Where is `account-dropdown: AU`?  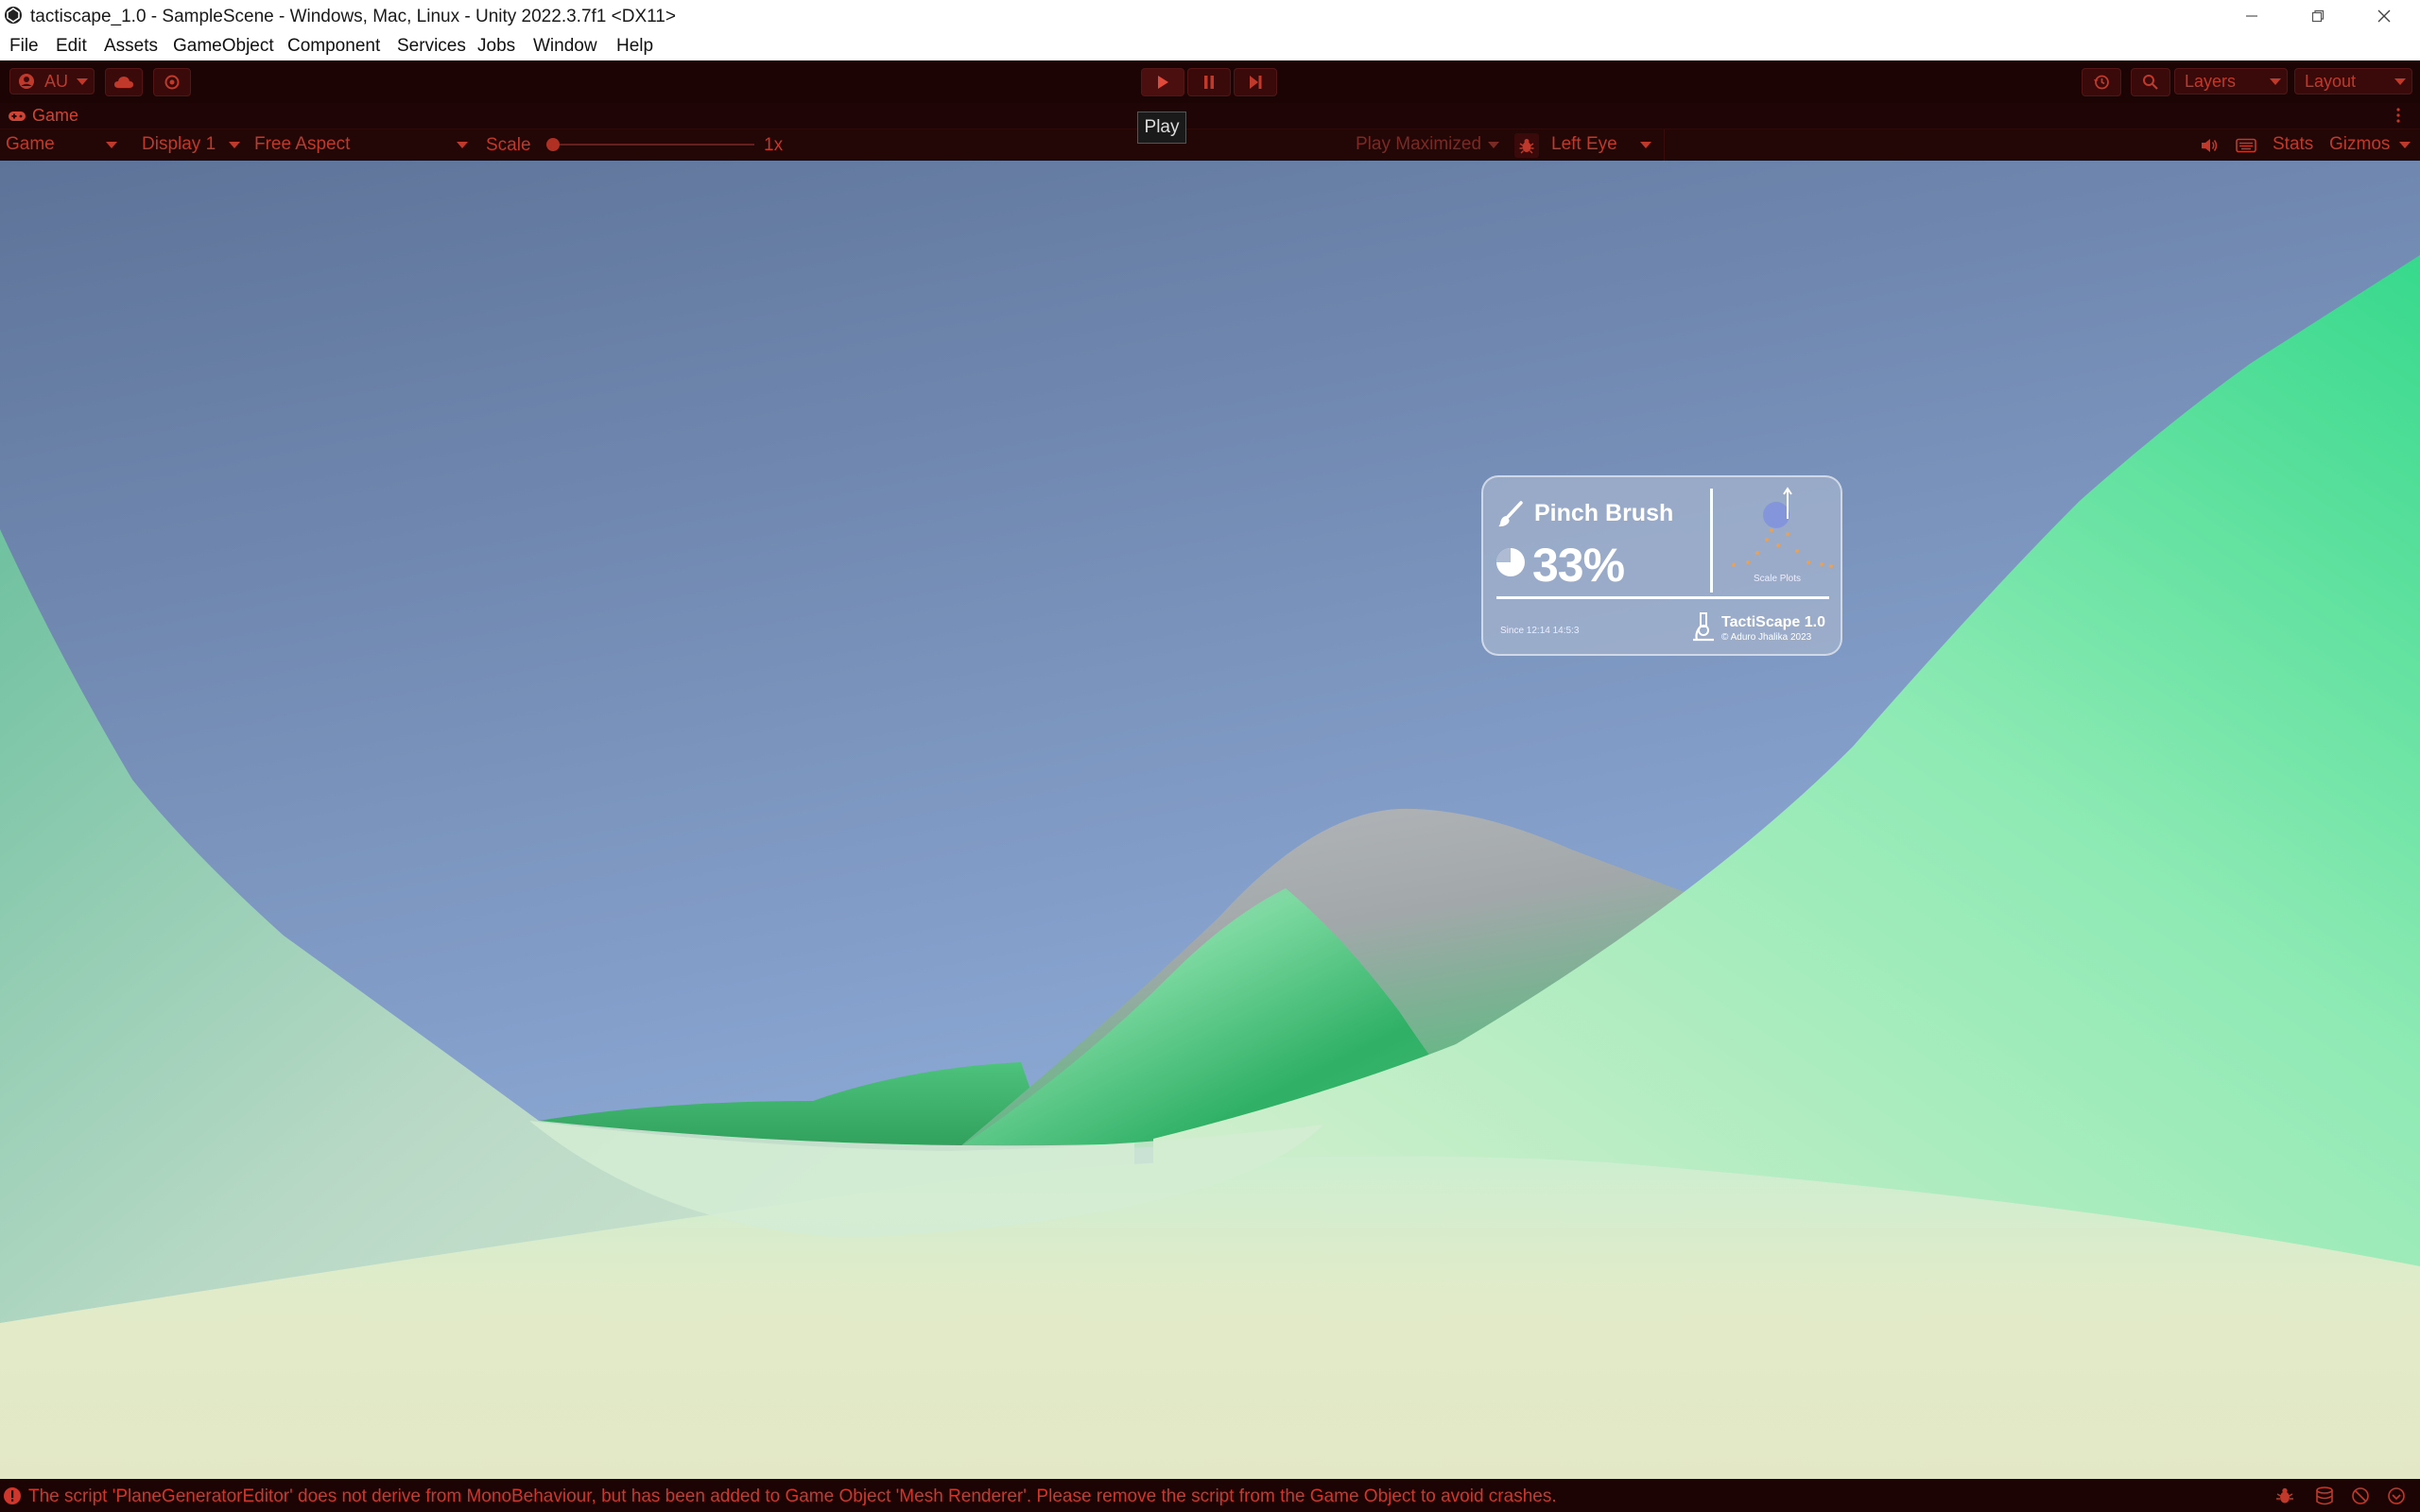
account-dropdown: AU is located at coordinates (52, 81).